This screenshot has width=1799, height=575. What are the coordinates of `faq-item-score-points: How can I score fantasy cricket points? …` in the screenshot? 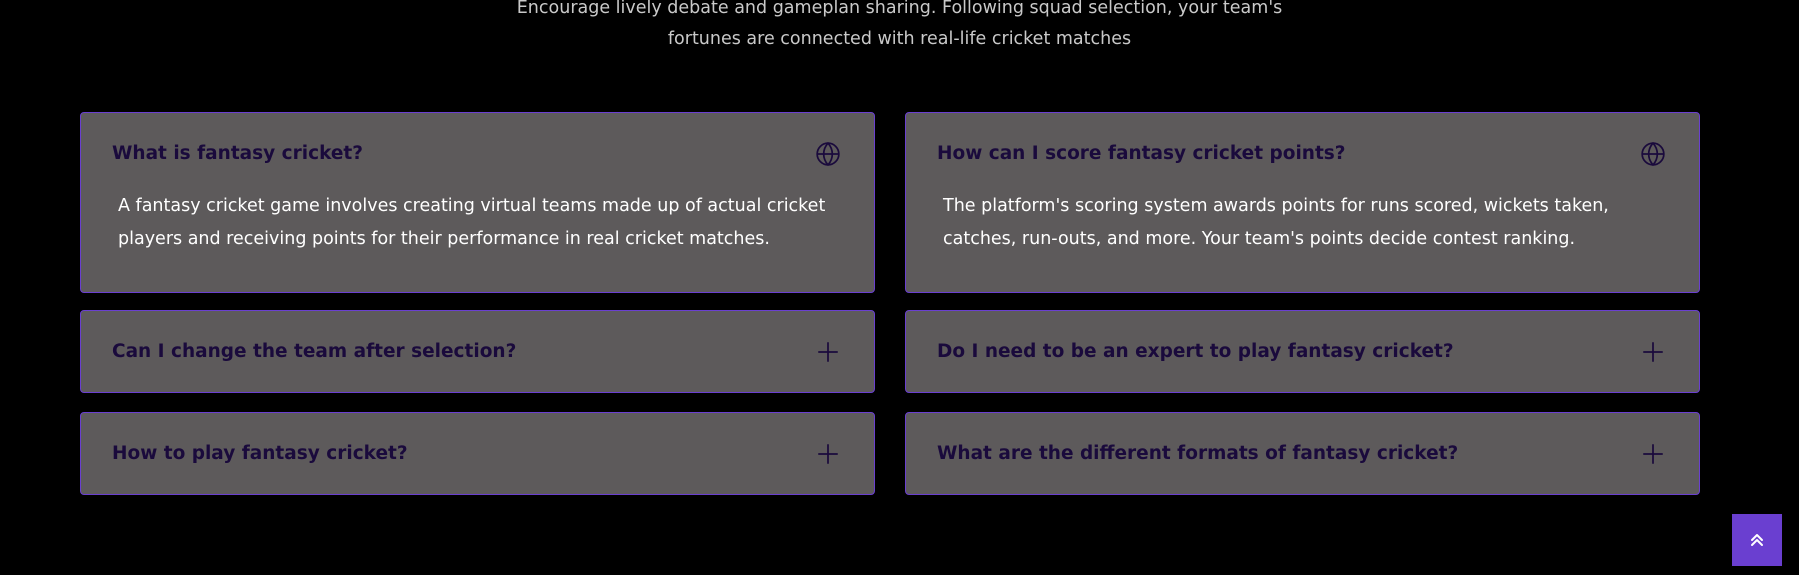 It's located at (1302, 202).